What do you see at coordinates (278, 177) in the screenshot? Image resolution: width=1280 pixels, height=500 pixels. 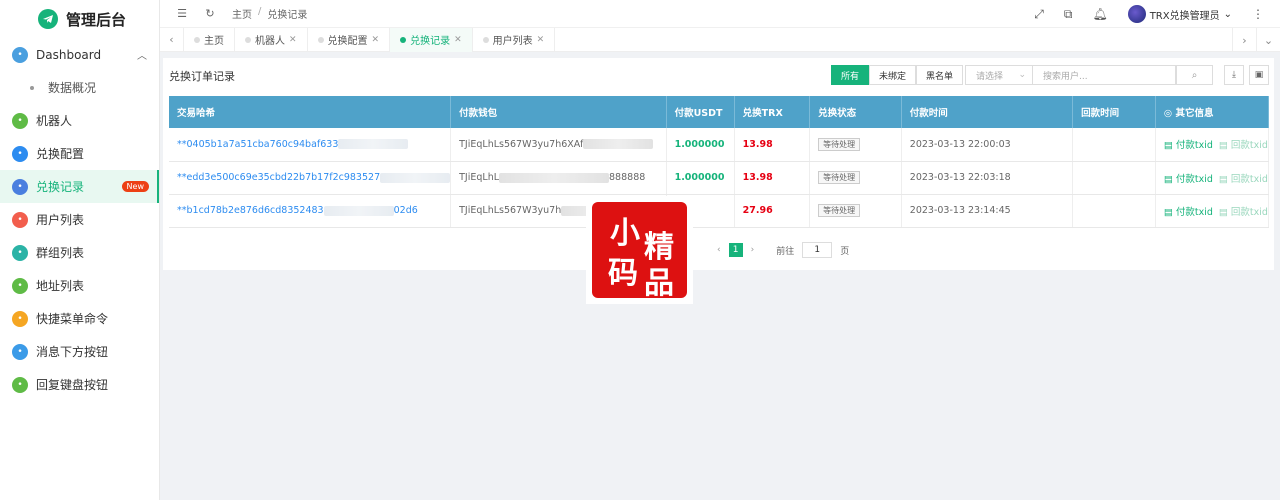 I see `tx-hash-link: **edd3e500c69e35cbd22b7b17f2c983527` at bounding box center [278, 177].